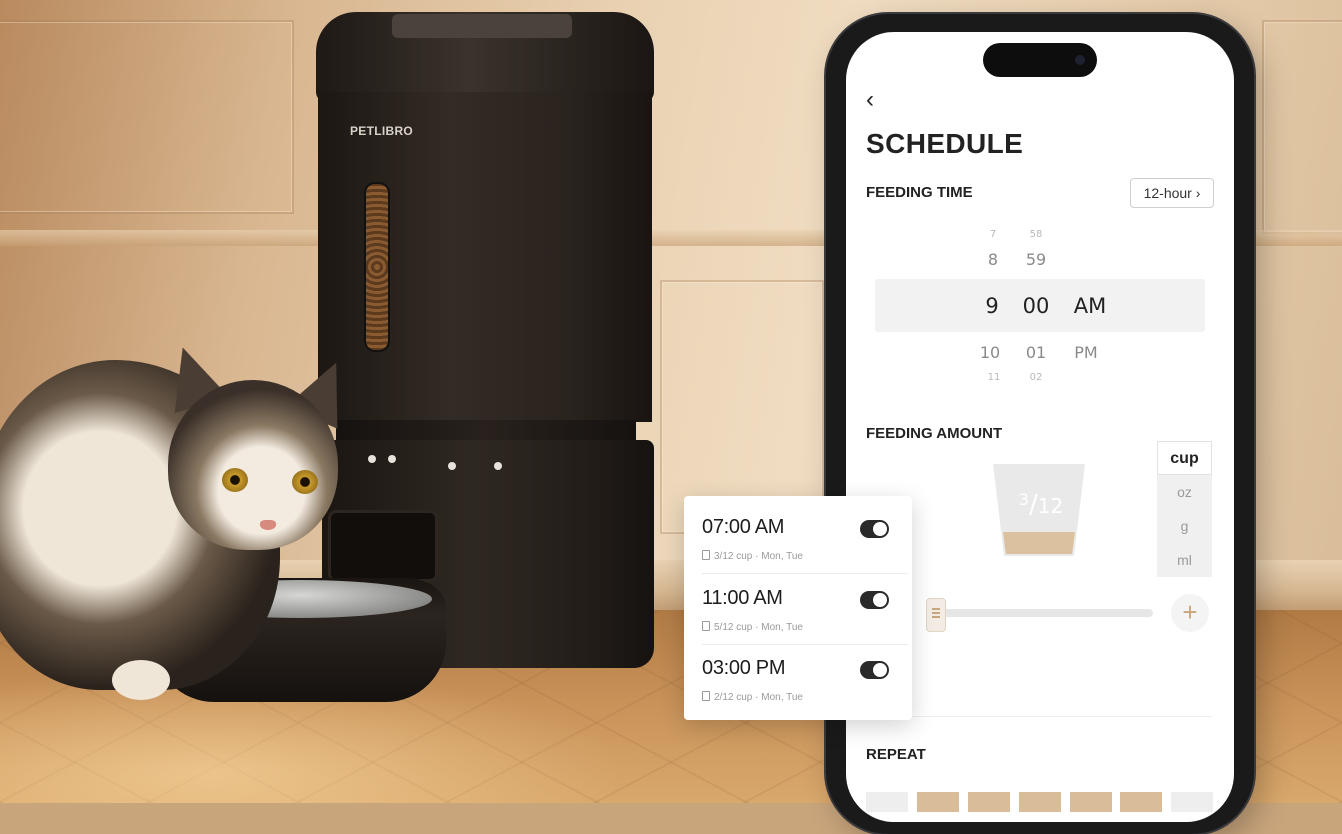 This screenshot has height=834, width=1342. Describe the element at coordinates (392, 459) in the screenshot. I see `wifi-indicator-icon` at that location.